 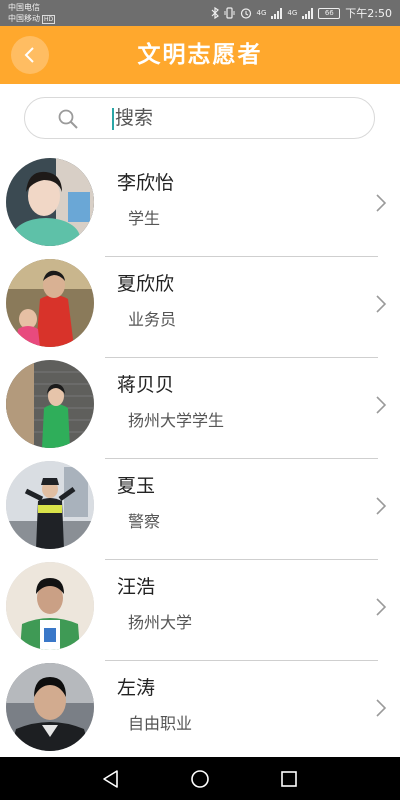 What do you see at coordinates (289, 779) in the screenshot?
I see `recents-square-icon` at bounding box center [289, 779].